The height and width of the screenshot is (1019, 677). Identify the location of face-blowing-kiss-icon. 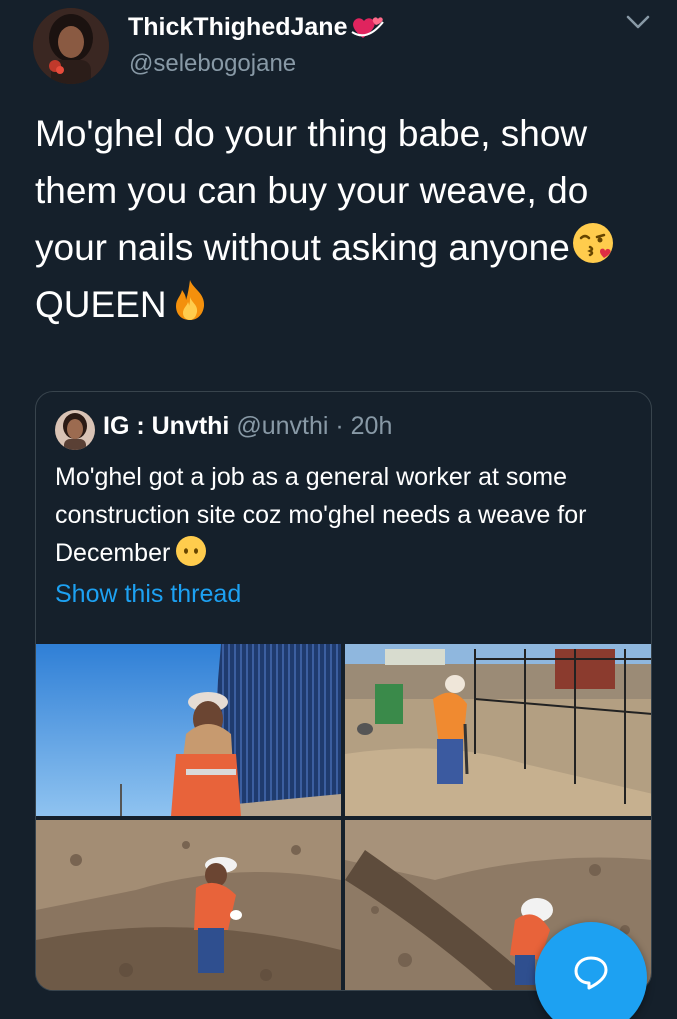
(593, 243).